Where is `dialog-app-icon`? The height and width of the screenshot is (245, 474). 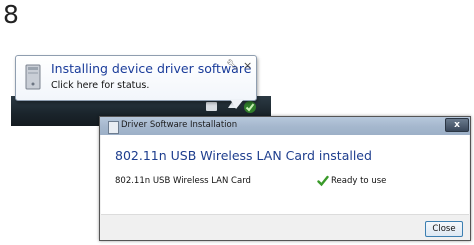
dialog-app-icon is located at coordinates (113, 127).